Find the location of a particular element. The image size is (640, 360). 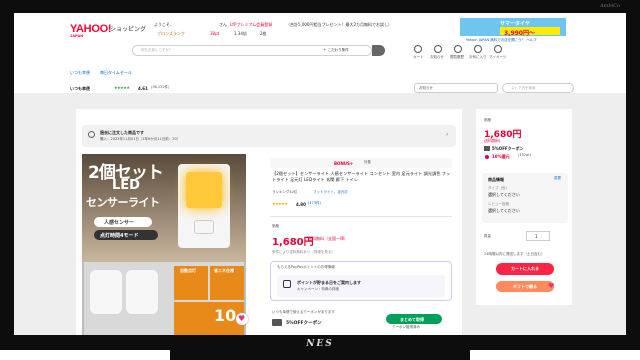

ranking: ランキング40位 is located at coordinates (285, 192).